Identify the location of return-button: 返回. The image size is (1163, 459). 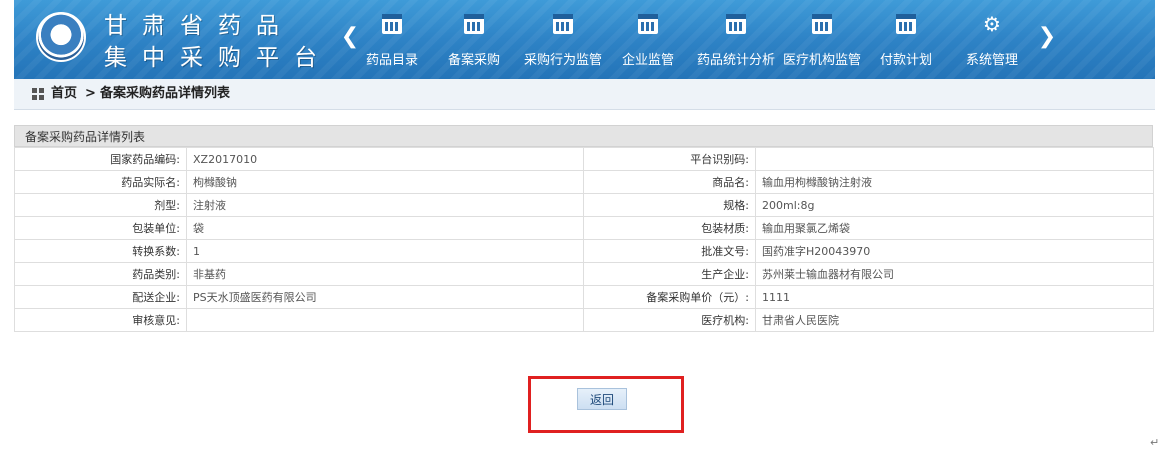
(602, 399).